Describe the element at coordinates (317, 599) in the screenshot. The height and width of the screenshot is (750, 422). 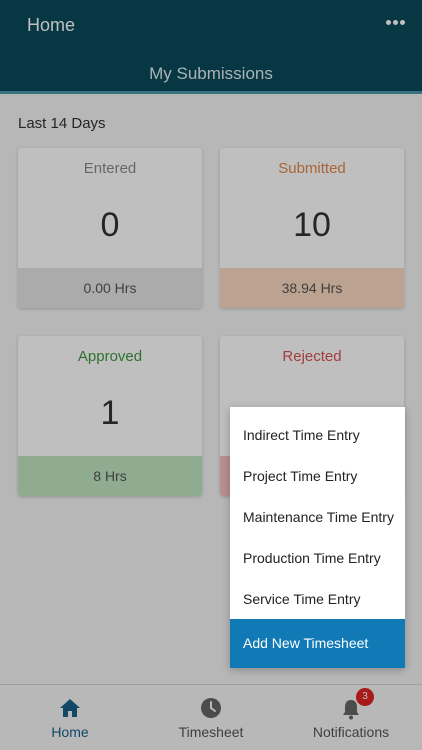
I see `menu-item-service-time-entry: Service Time Entry` at that location.